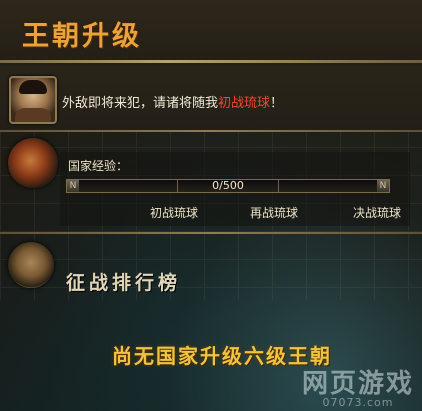  Describe the element at coordinates (33, 87) in the screenshot. I see `avatar-hair` at that location.